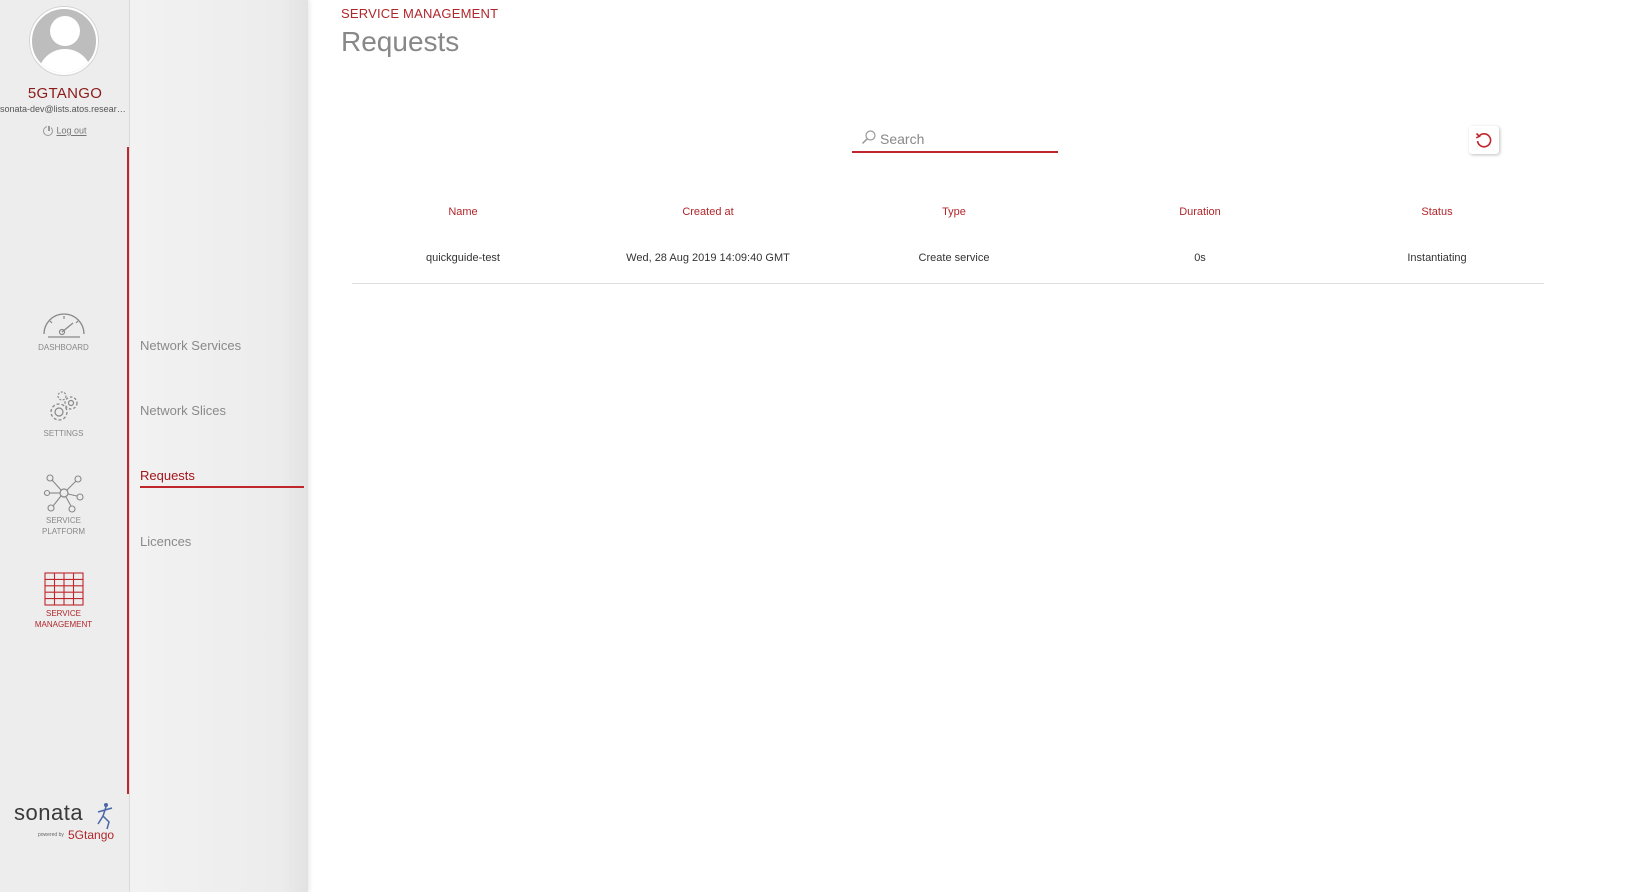 This screenshot has height=892, width=1645. I want to click on submenu-item-network-services: Network Services, so click(222, 347).